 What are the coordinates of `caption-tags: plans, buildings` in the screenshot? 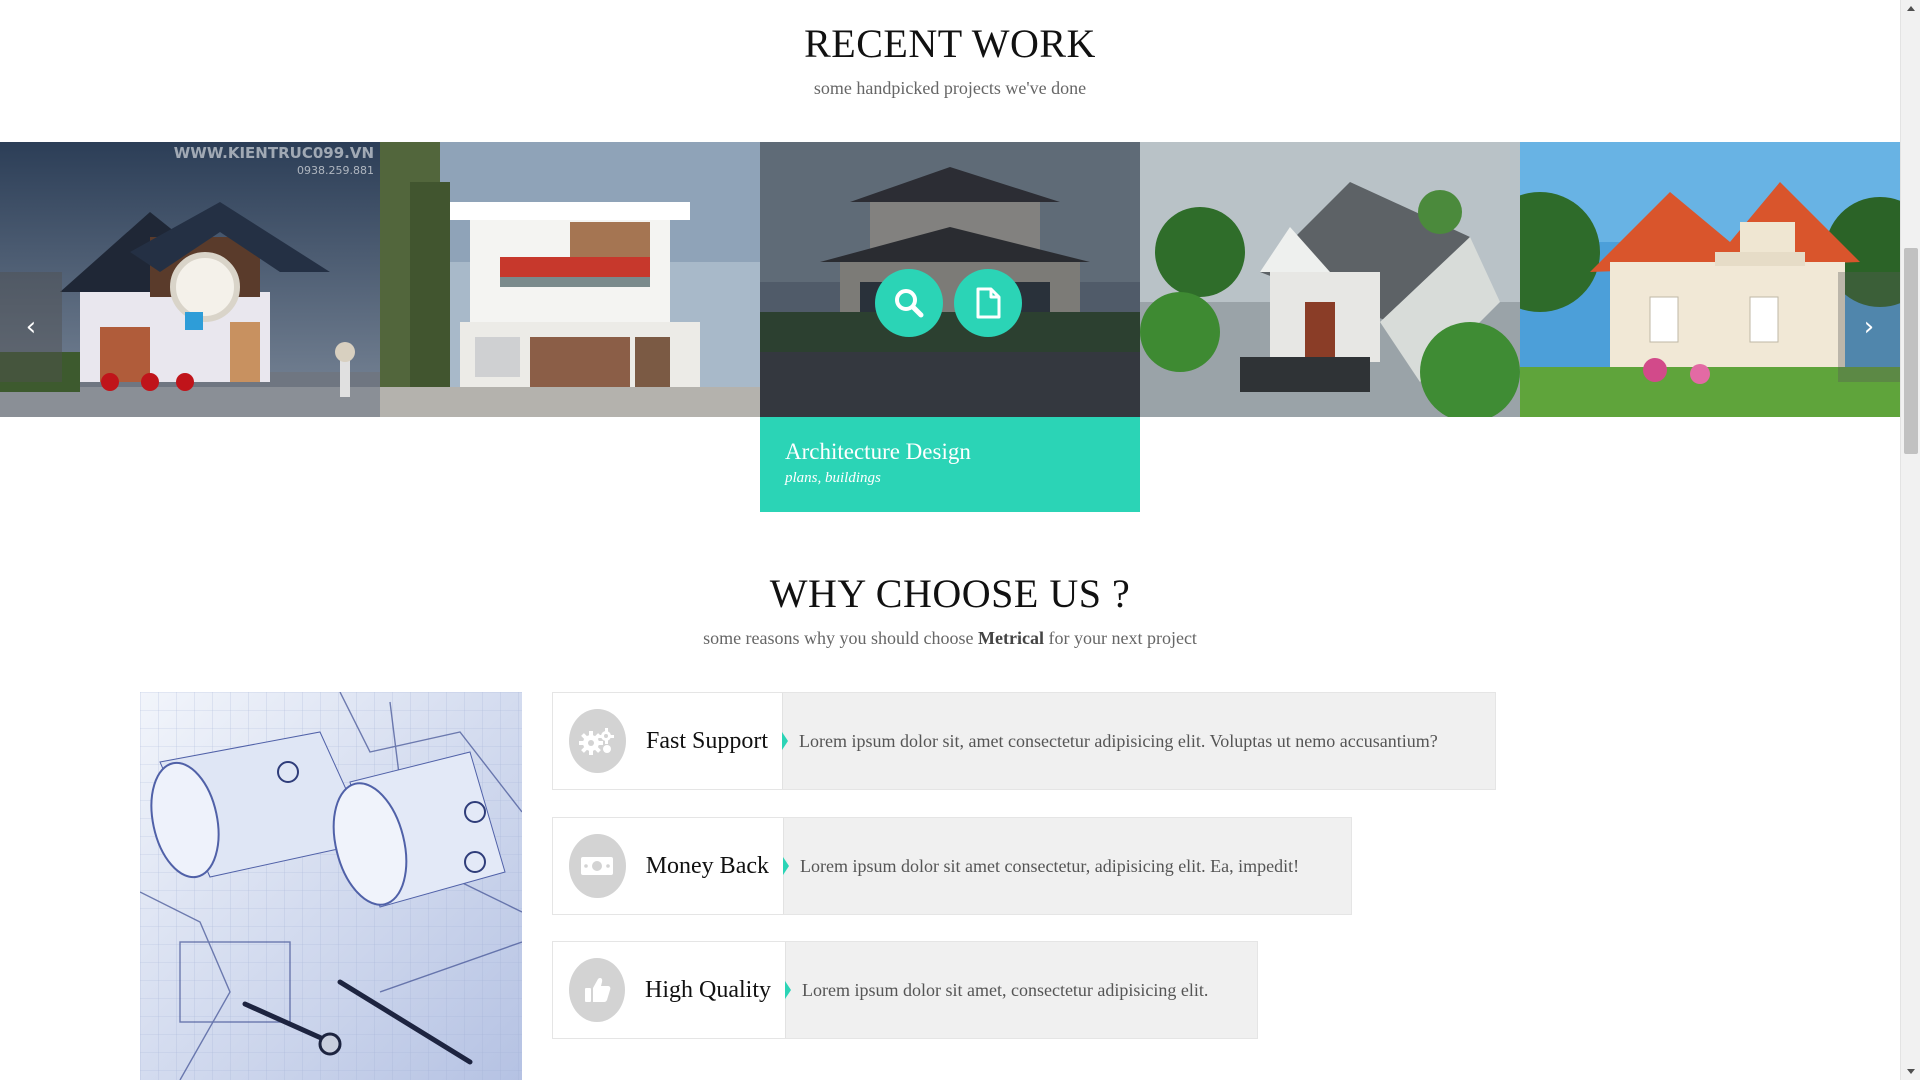 It's located at (833, 478).